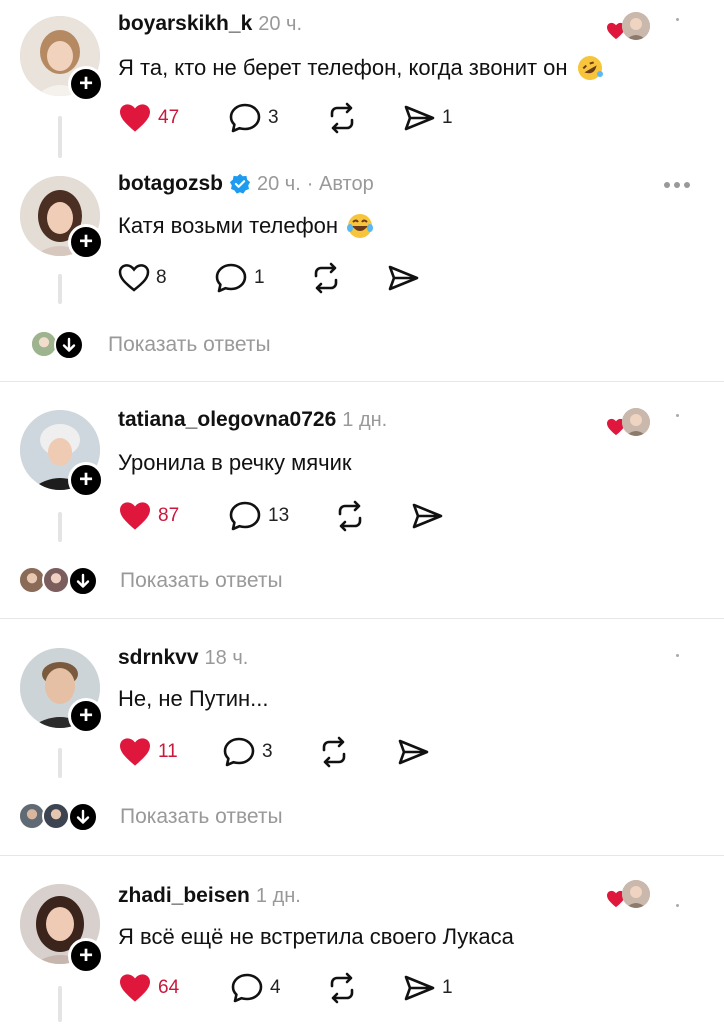  Describe the element at coordinates (255, 988) in the screenshot. I see `reply-button: 4` at that location.